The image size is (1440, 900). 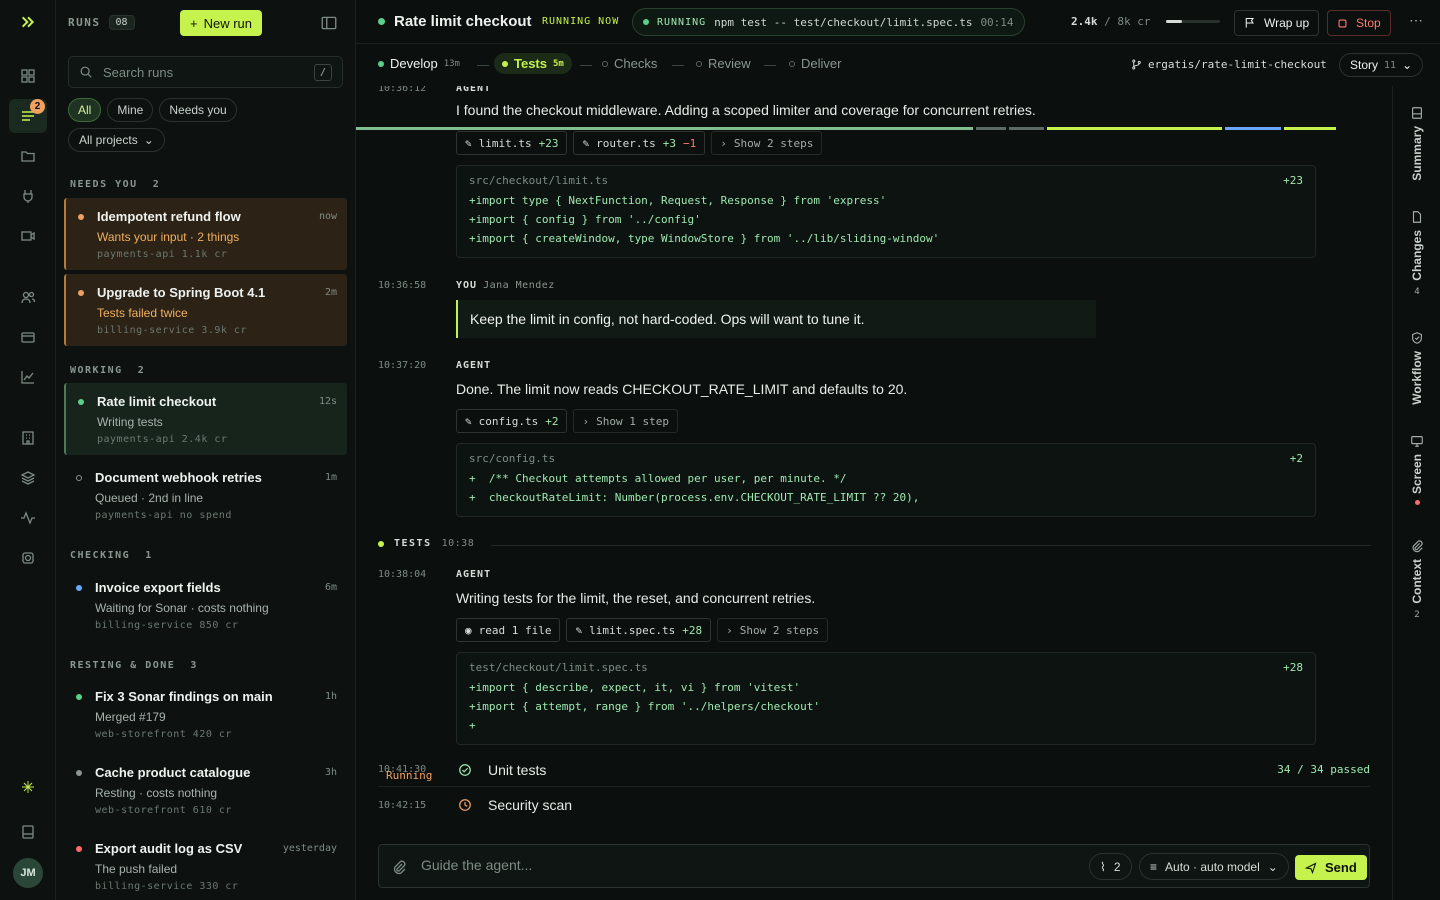 I want to click on tab-summary: Summary, so click(x=1416, y=143).